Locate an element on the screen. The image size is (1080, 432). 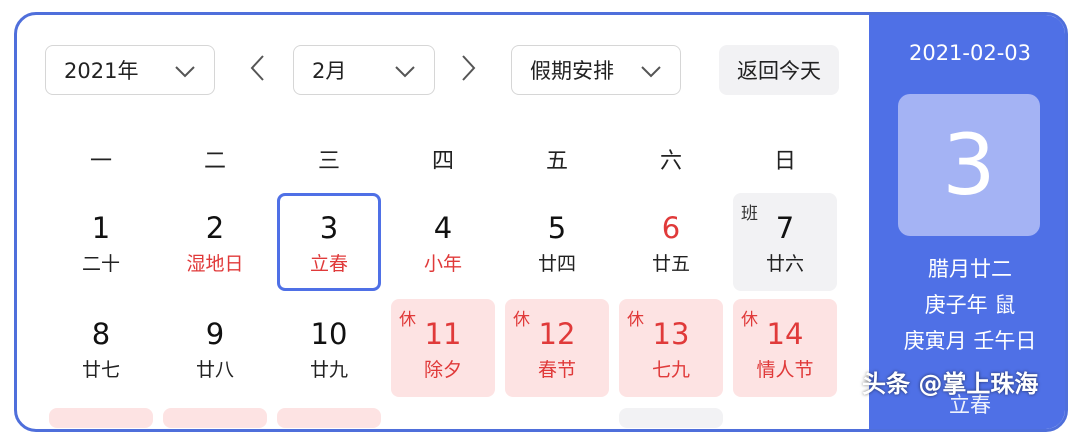
day-cell: 4 小年 is located at coordinates (443, 242).